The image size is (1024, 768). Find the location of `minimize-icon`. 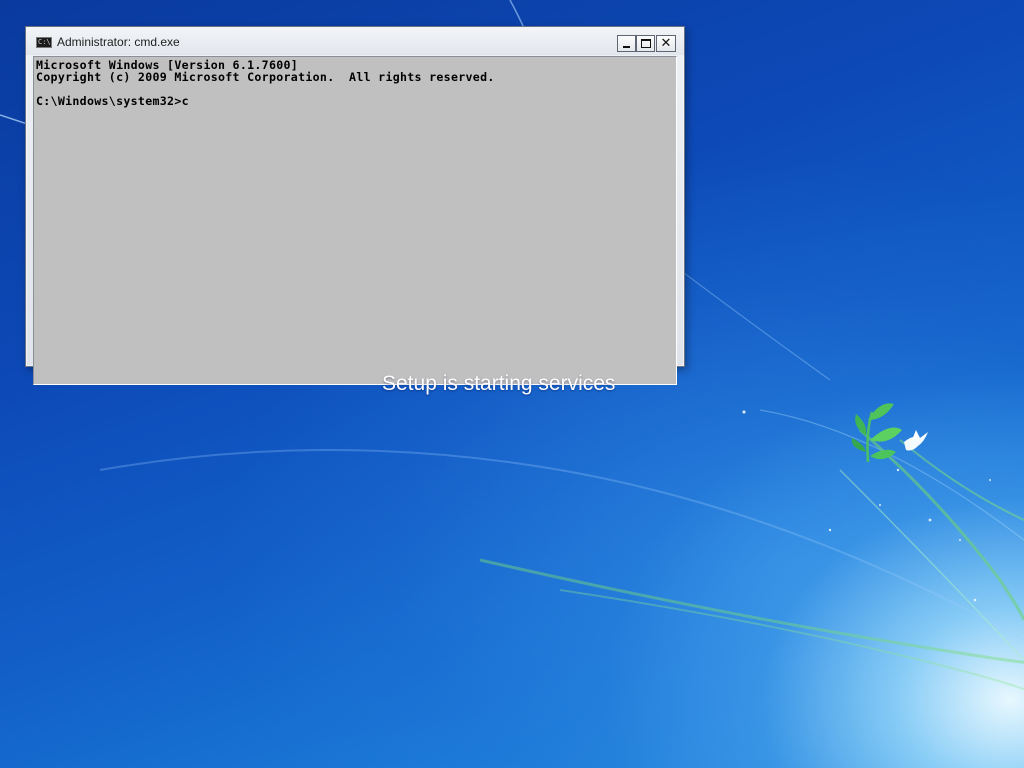

minimize-icon is located at coordinates (626, 47).